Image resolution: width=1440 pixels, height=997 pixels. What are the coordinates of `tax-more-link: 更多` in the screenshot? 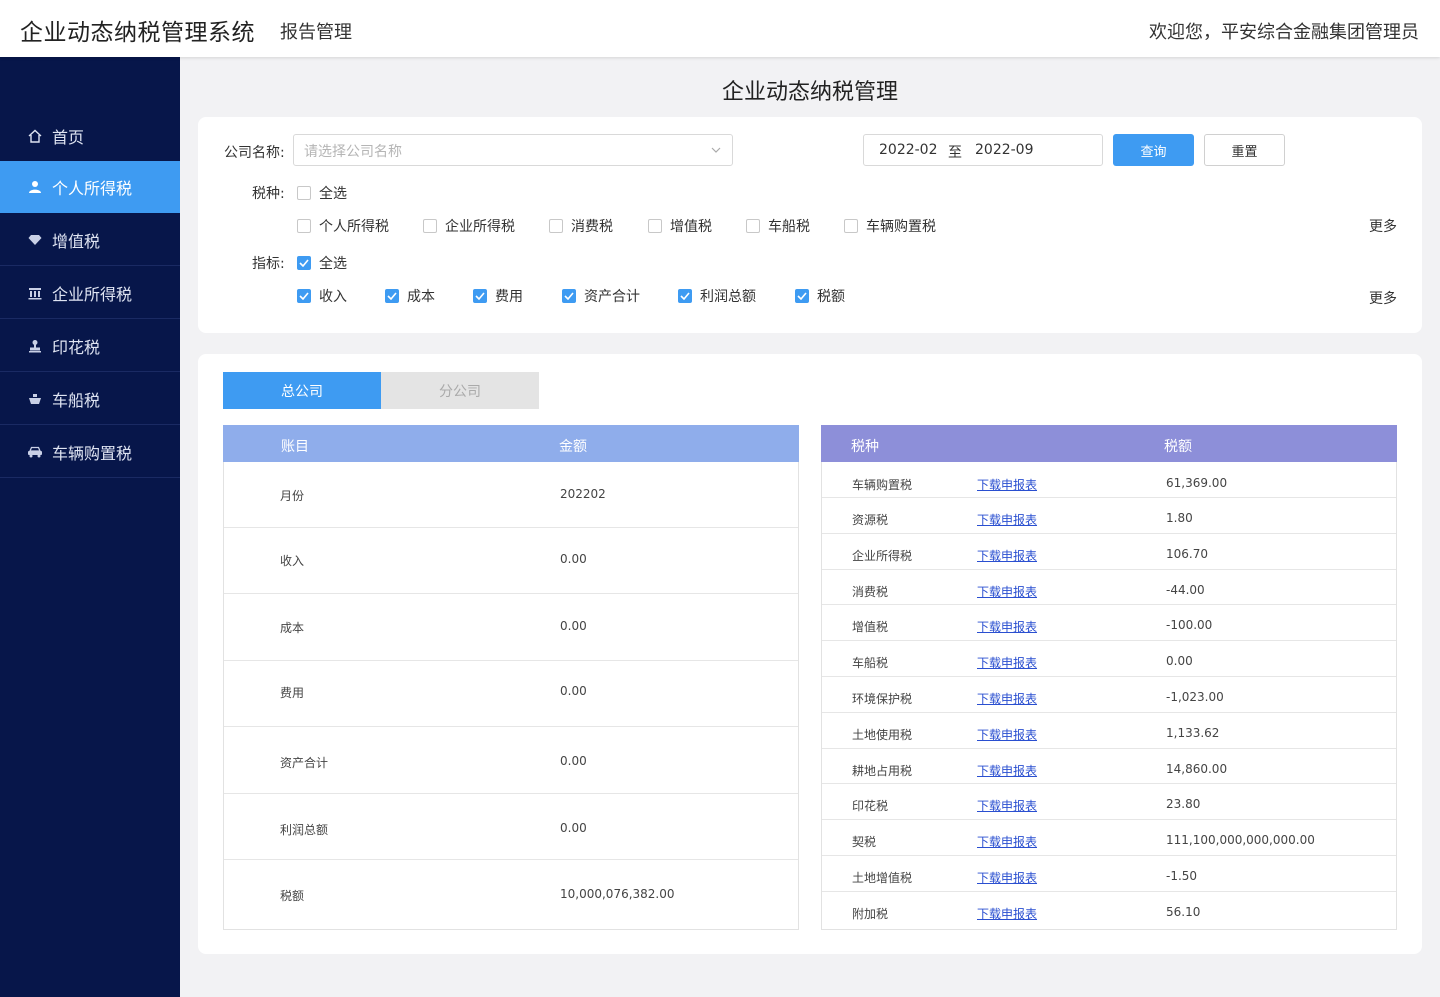 It's located at (1383, 226).